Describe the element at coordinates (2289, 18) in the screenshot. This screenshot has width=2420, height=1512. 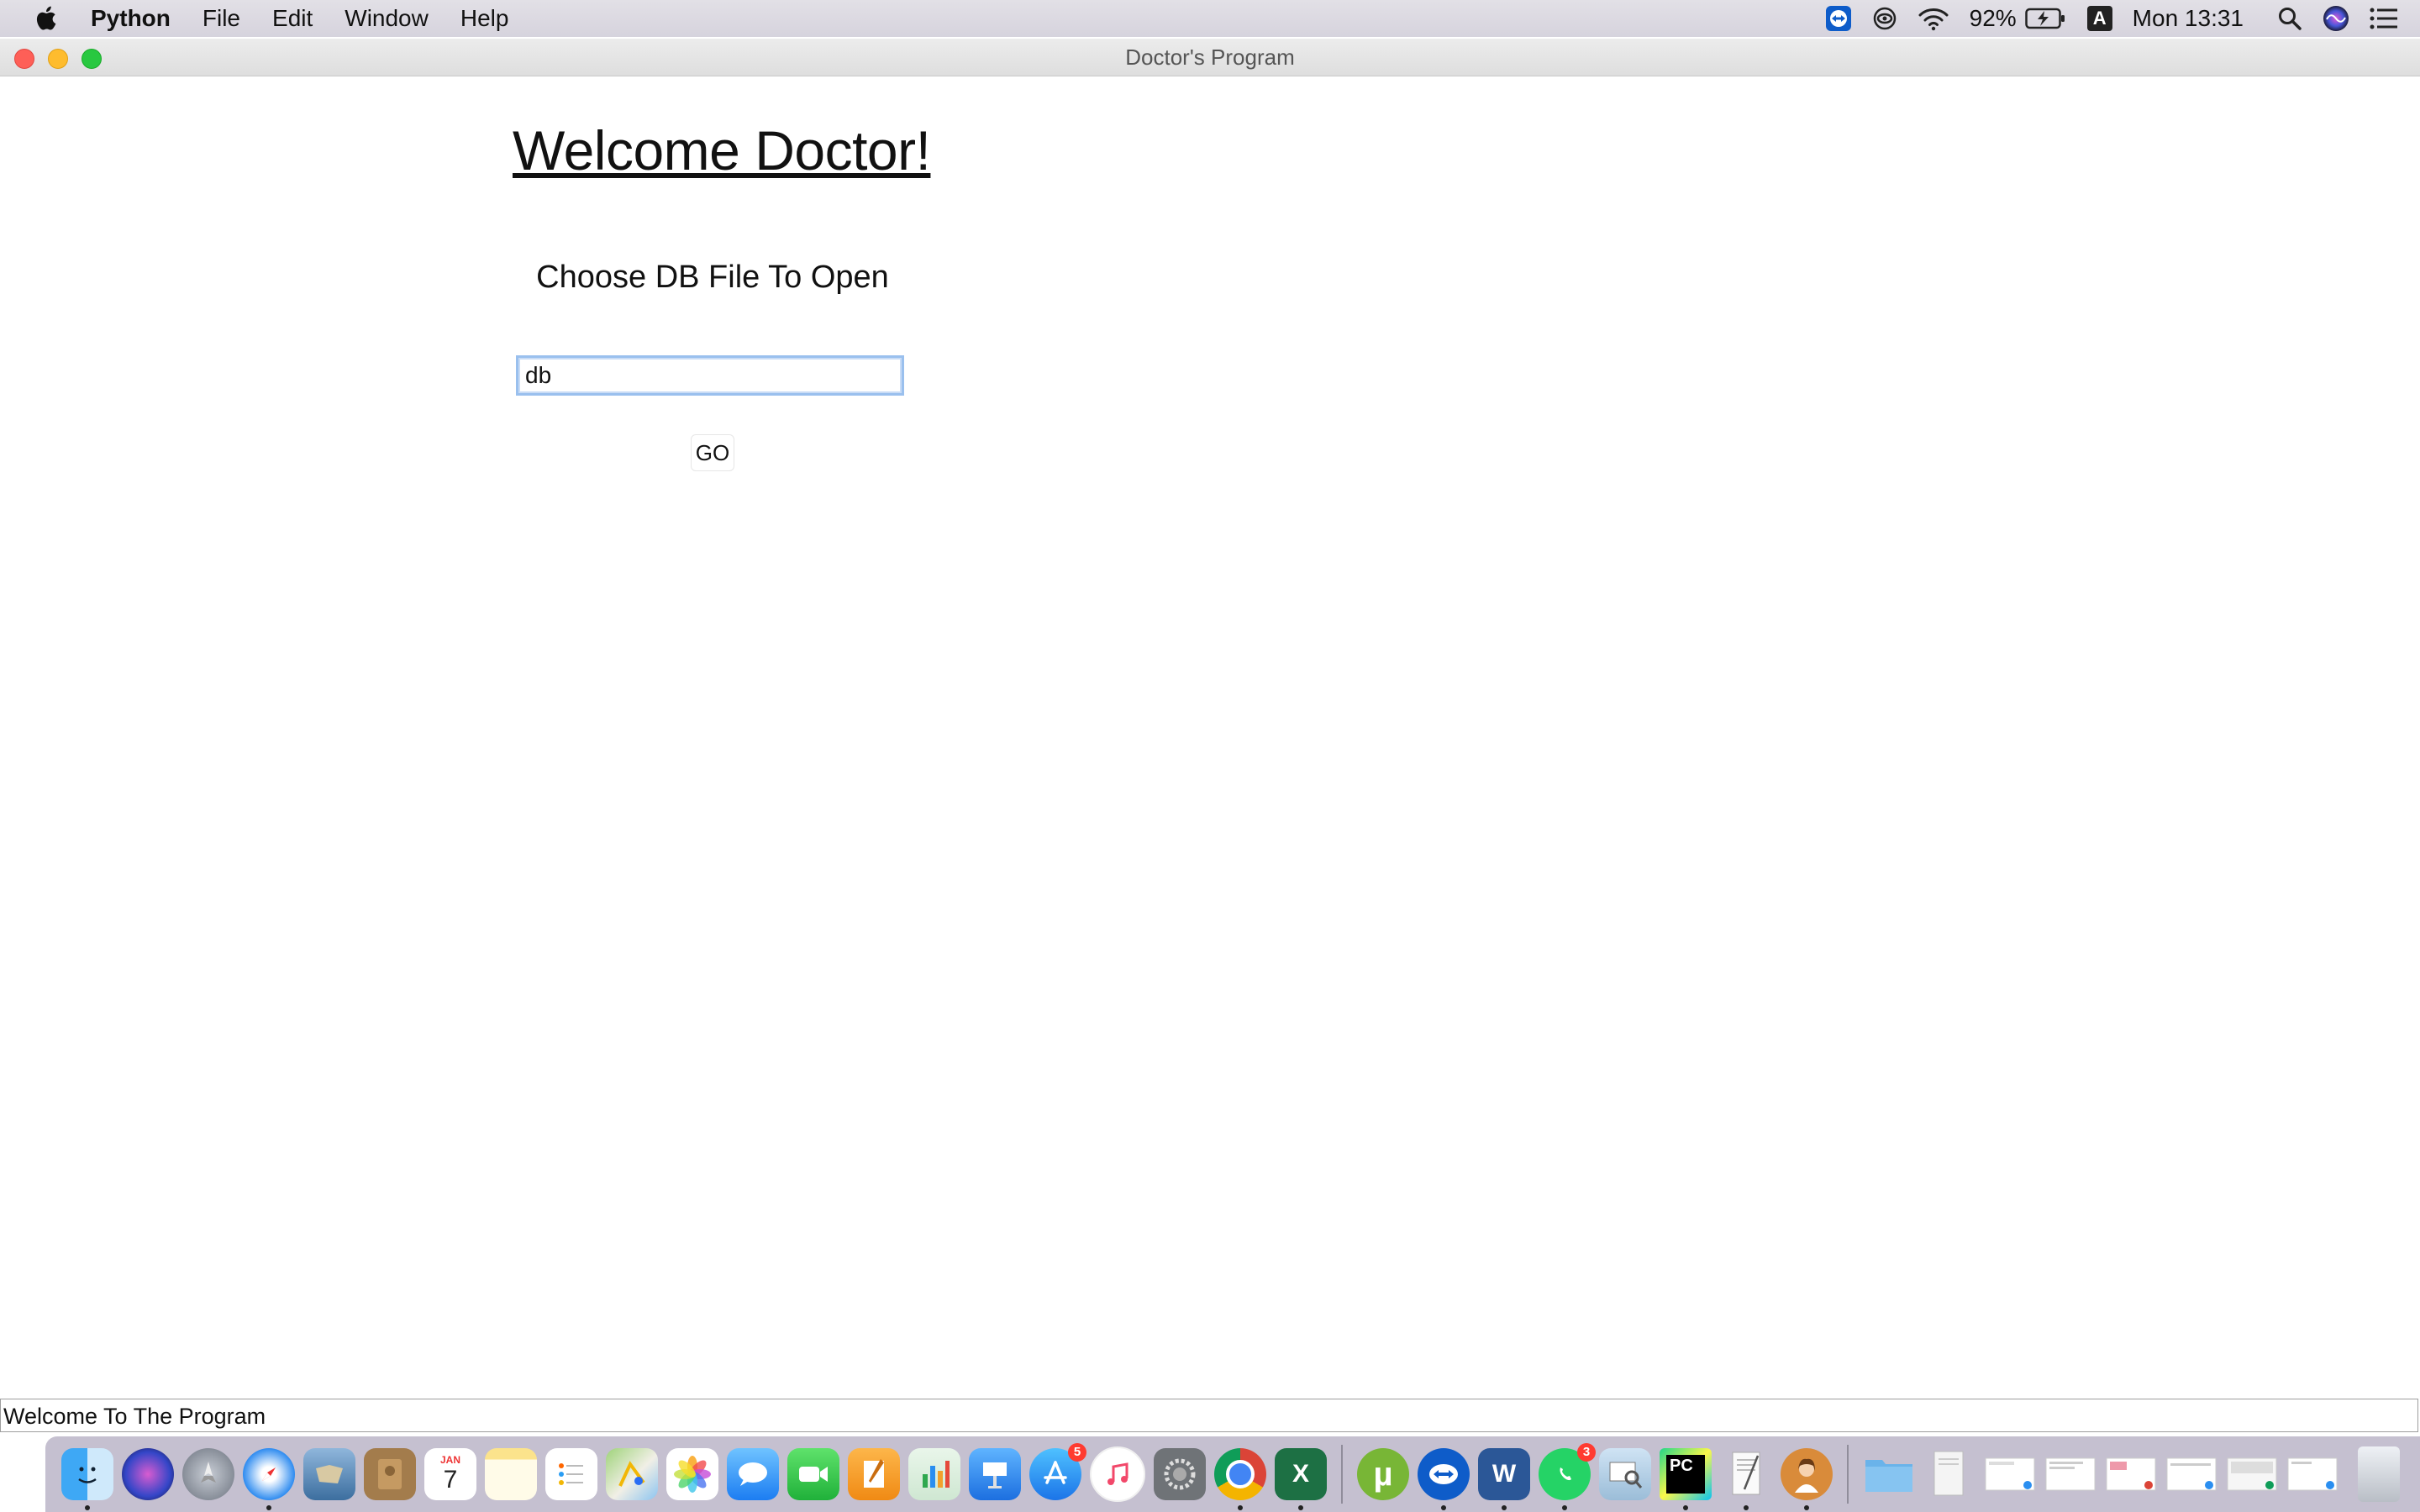
I see `spotlight-search-icon` at that location.